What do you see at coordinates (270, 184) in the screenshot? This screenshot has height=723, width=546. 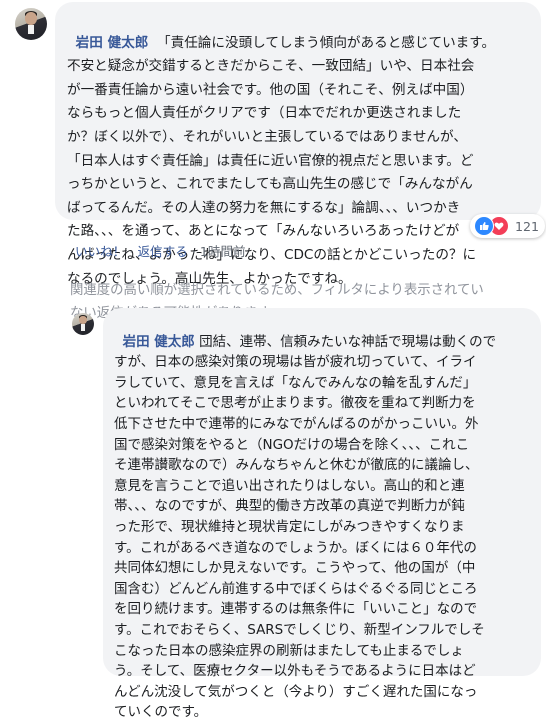 I see `comment-line: っちかというと、これでまたしても高山先生の感じで「みんながん` at bounding box center [270, 184].